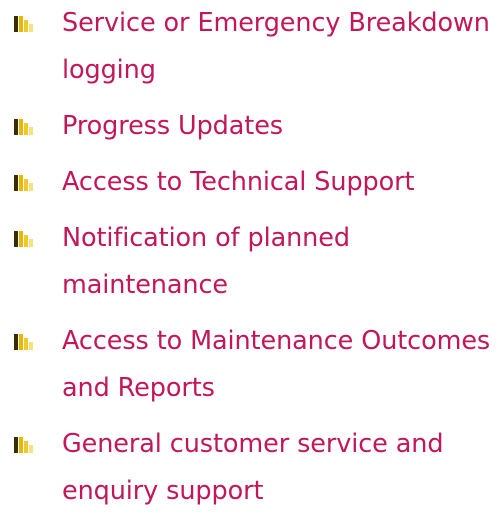 This screenshot has width=499, height=524. What do you see at coordinates (172, 126) in the screenshot?
I see `list-item-text: Progress Updates` at bounding box center [172, 126].